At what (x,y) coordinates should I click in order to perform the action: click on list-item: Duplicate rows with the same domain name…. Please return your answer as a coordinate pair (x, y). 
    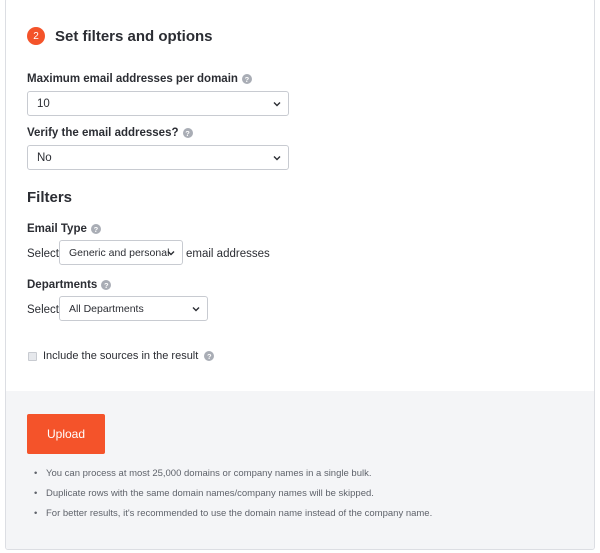
    Looking at the image, I should click on (233, 494).